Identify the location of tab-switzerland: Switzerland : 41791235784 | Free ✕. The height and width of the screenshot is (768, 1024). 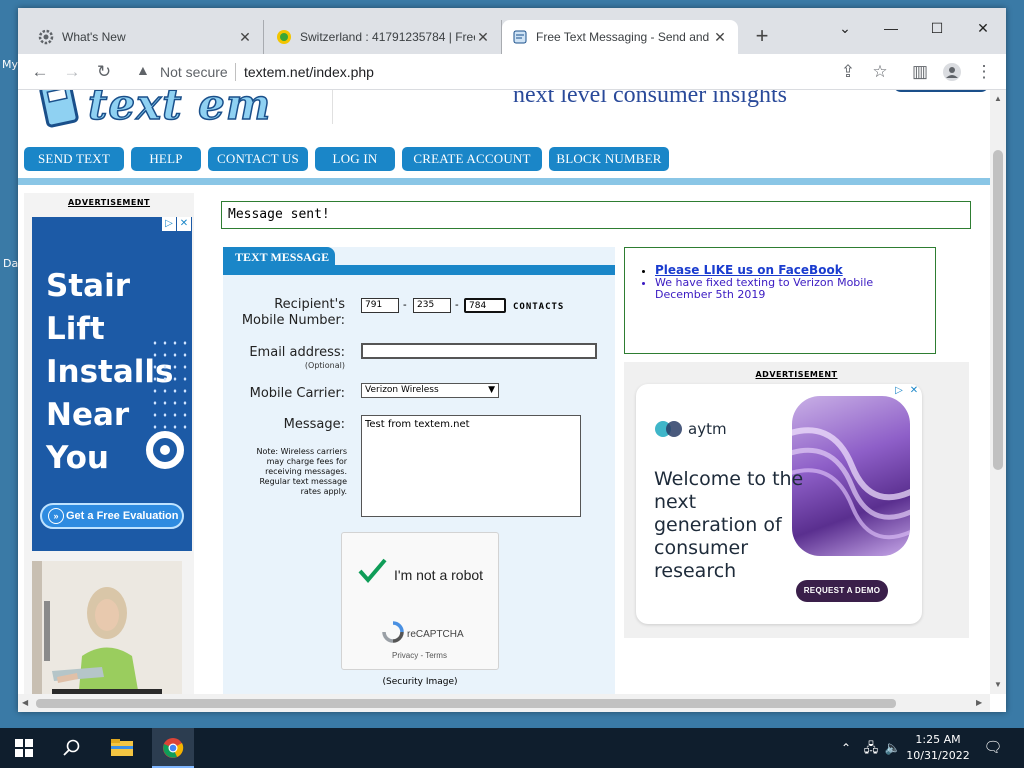
(384, 37).